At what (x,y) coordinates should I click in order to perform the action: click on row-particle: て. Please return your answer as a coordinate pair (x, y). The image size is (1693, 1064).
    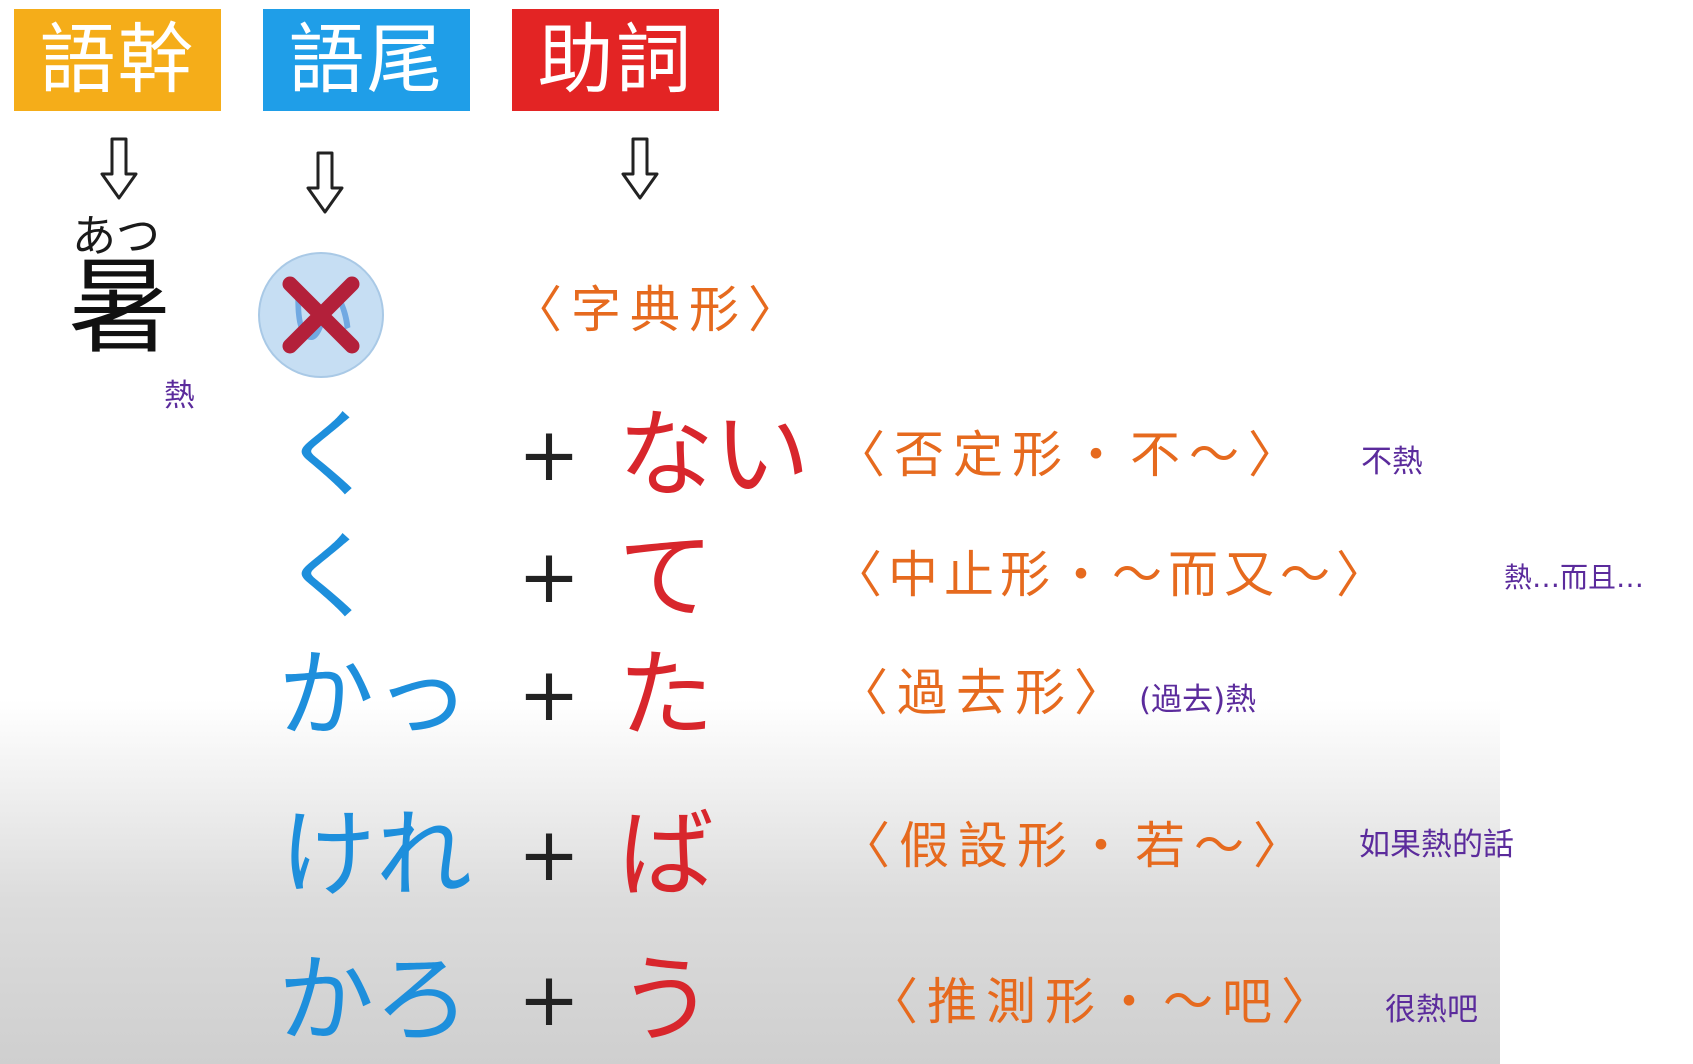
    Looking at the image, I should click on (666, 577).